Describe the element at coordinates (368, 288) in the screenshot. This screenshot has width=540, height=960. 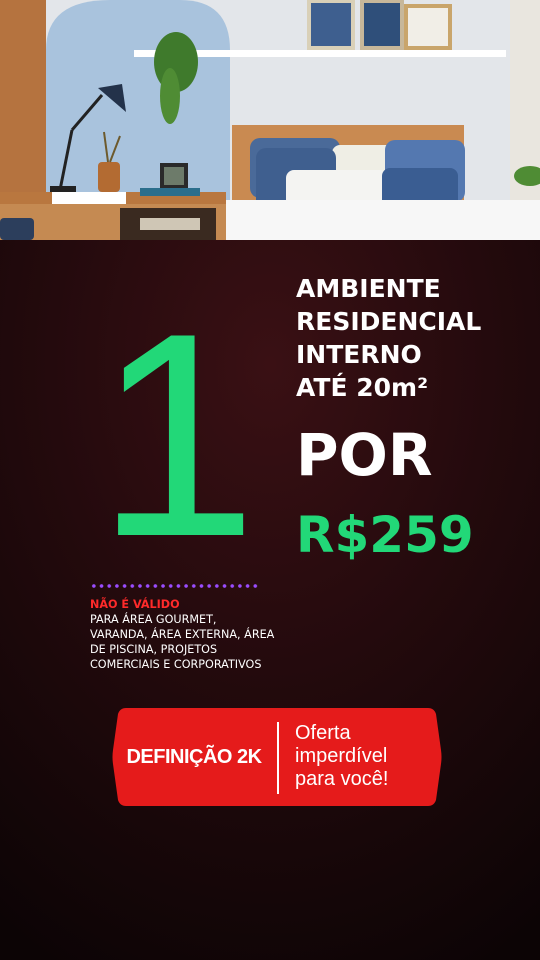
I see `headline-line: AMBIENTE` at that location.